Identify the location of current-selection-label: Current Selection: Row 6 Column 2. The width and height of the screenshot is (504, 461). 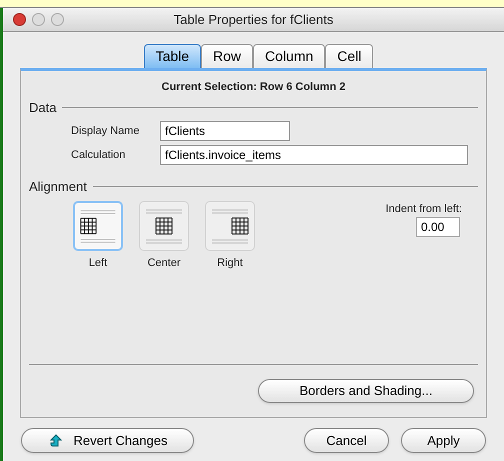
(254, 87).